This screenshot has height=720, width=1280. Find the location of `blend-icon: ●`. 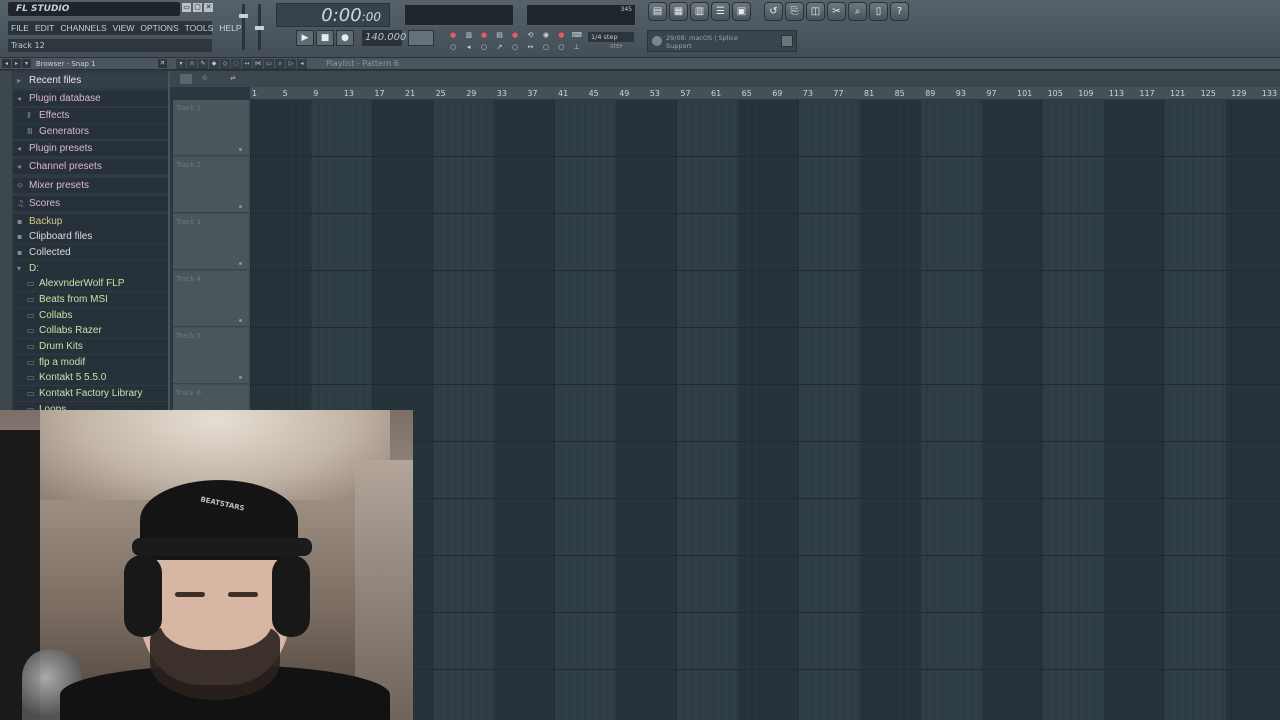

blend-icon: ● is located at coordinates (515, 35).